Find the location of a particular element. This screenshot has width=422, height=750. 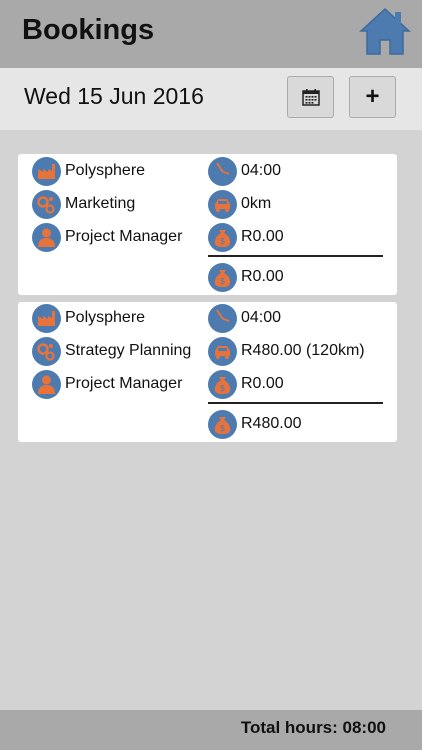

activity-name: Marketing is located at coordinates (100, 203).